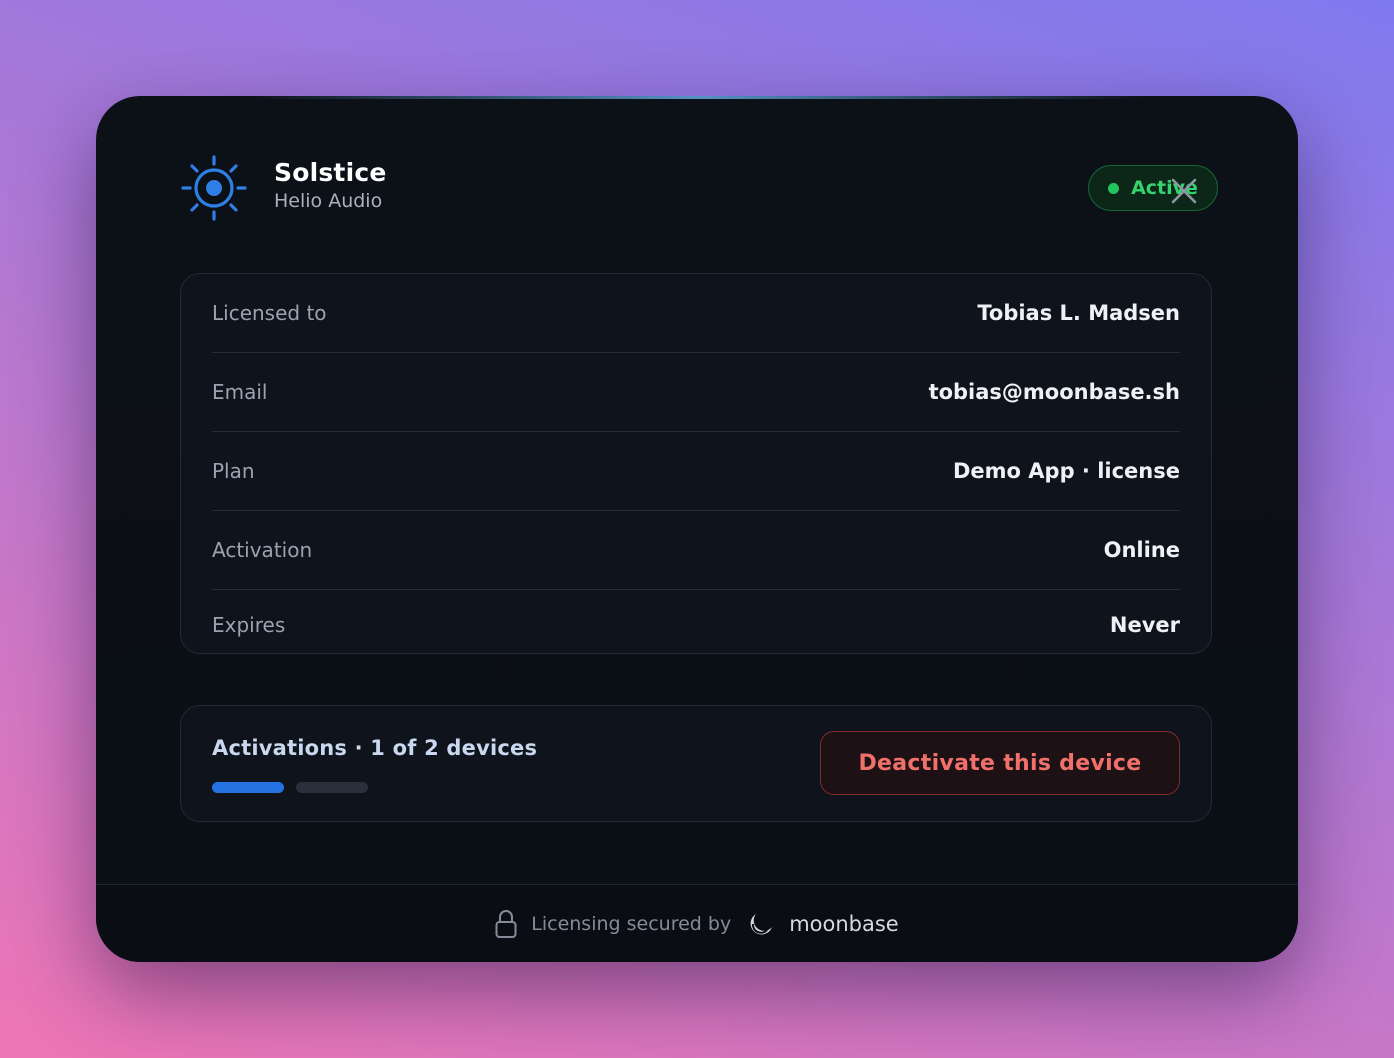  I want to click on row-label: Email, so click(240, 392).